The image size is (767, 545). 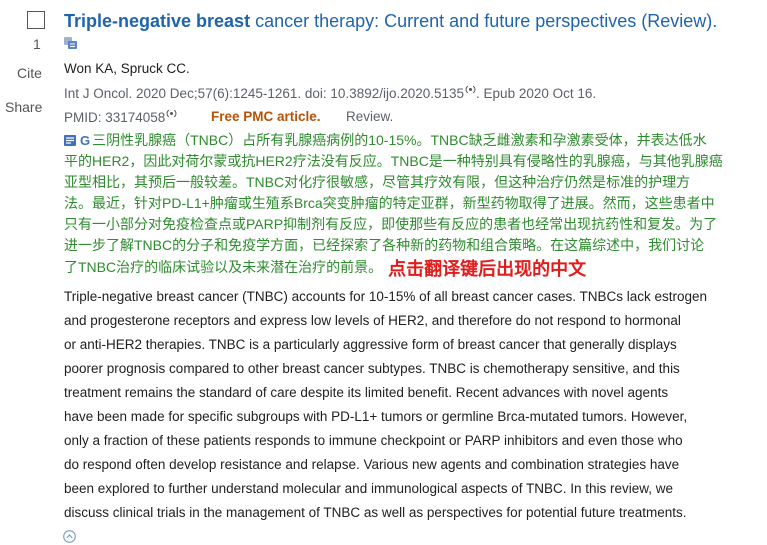 I want to click on translated-line: 了TNBC治疗的临床试验以及未来潜在治疗的前景。 点击翻译键后出现的中文, so click(x=409, y=267).